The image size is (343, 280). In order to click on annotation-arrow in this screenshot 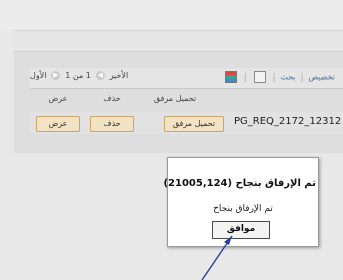, I will do `click(217, 257)`.